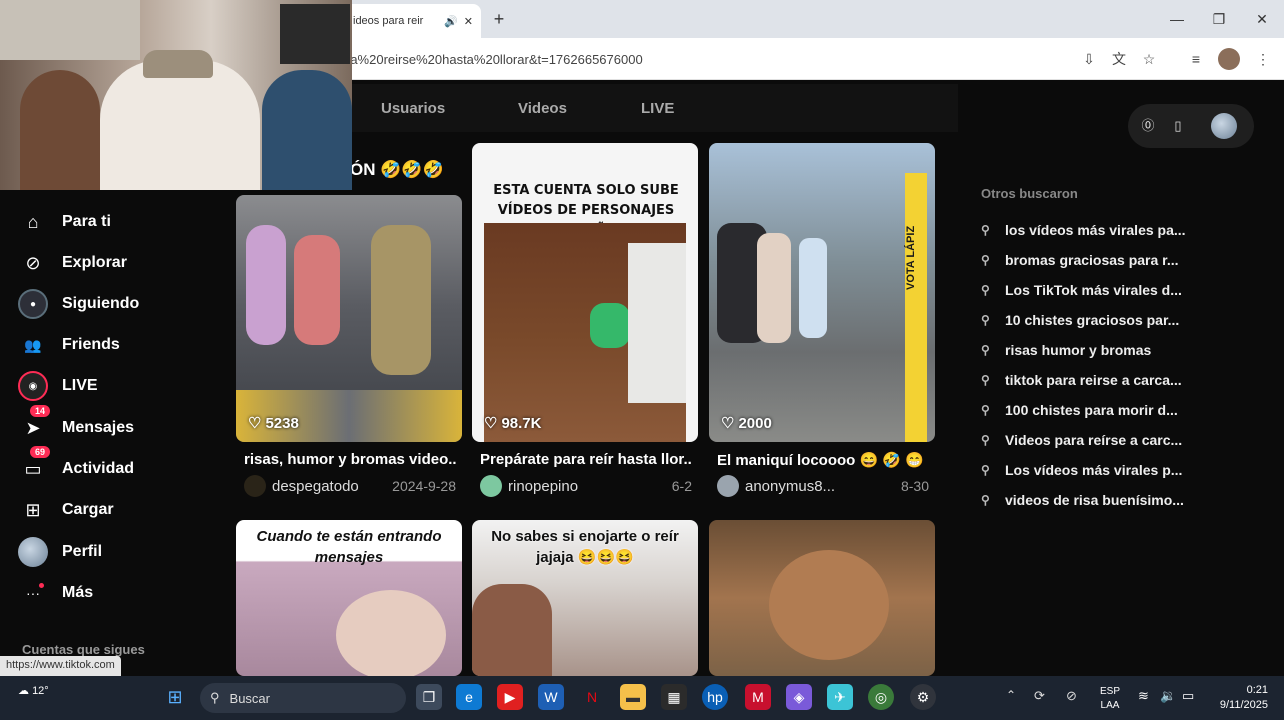 This screenshot has width=1284, height=720. What do you see at coordinates (98, 427) in the screenshot?
I see `nav-label: Mensajes` at bounding box center [98, 427].